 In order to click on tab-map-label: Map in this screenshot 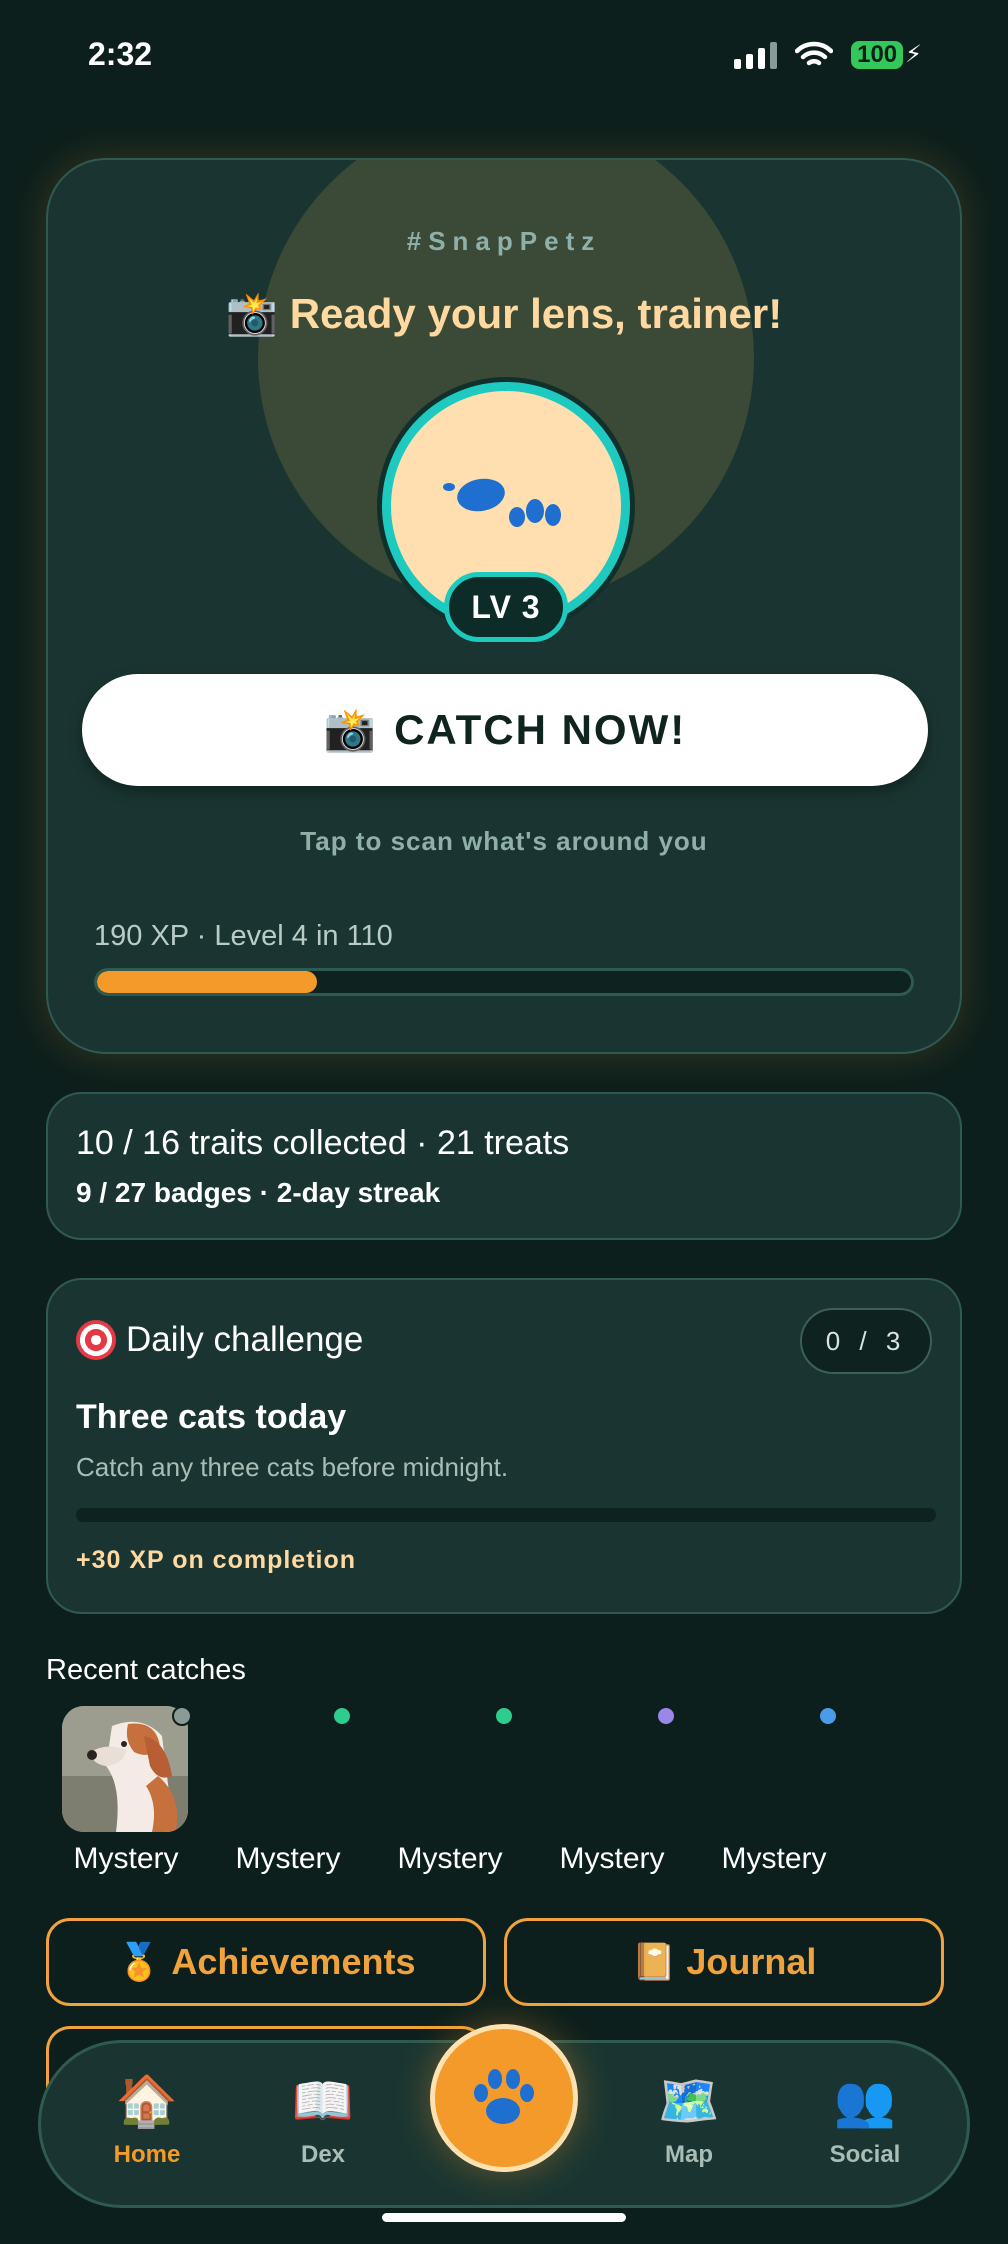, I will do `click(689, 2154)`.